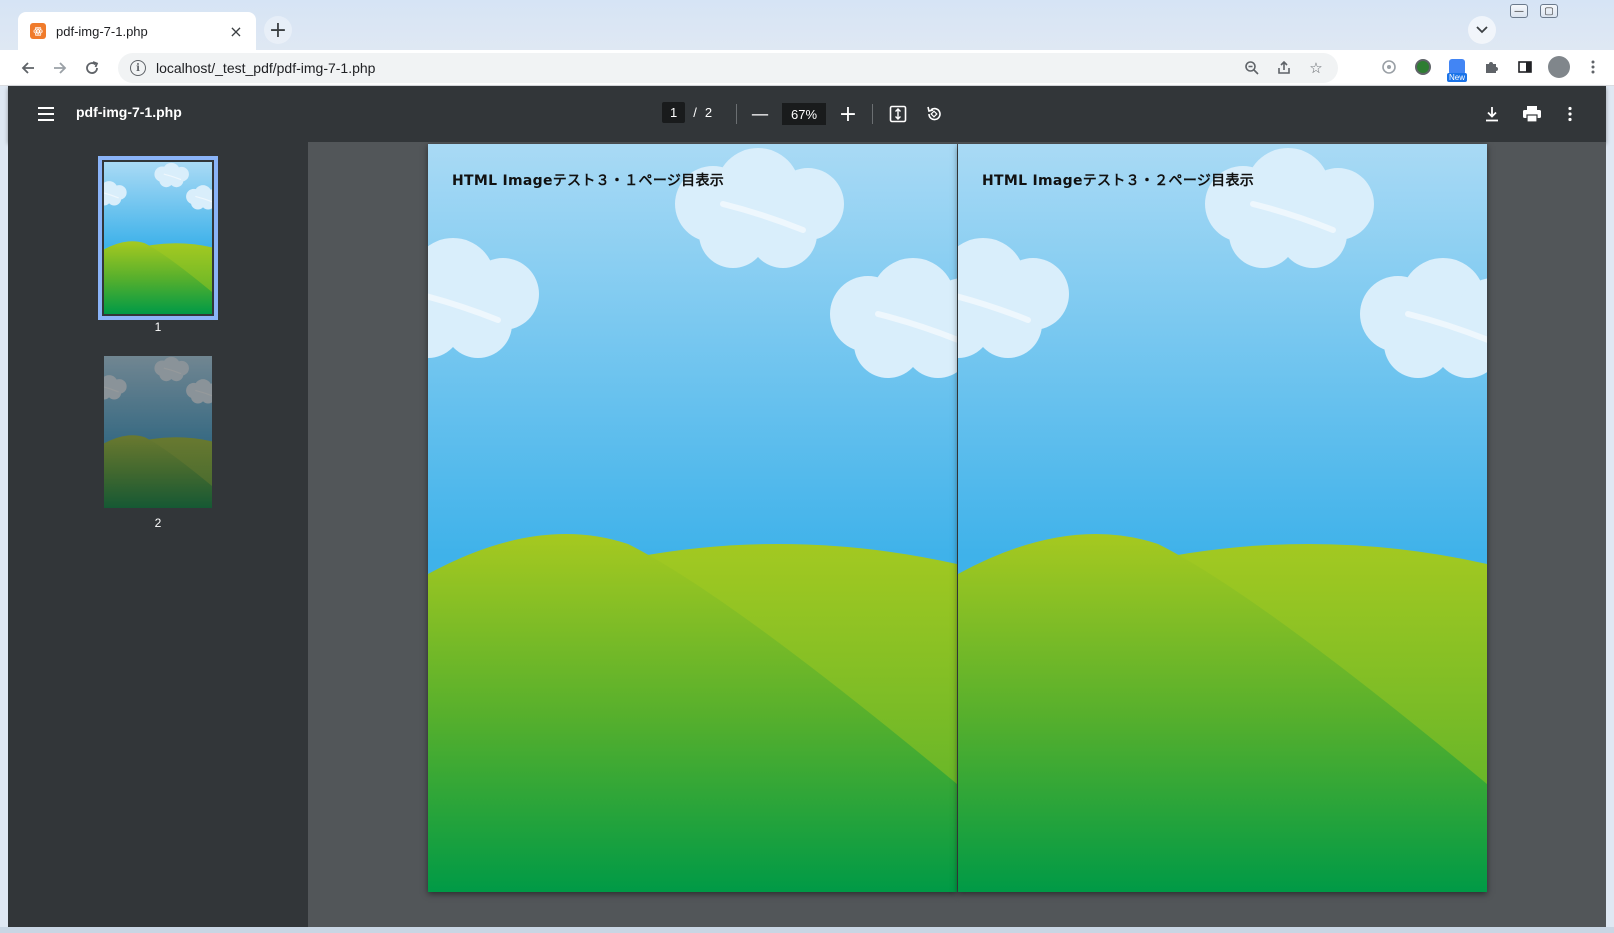 This screenshot has width=1614, height=933. I want to click on window-border-right, so click(1610, 509).